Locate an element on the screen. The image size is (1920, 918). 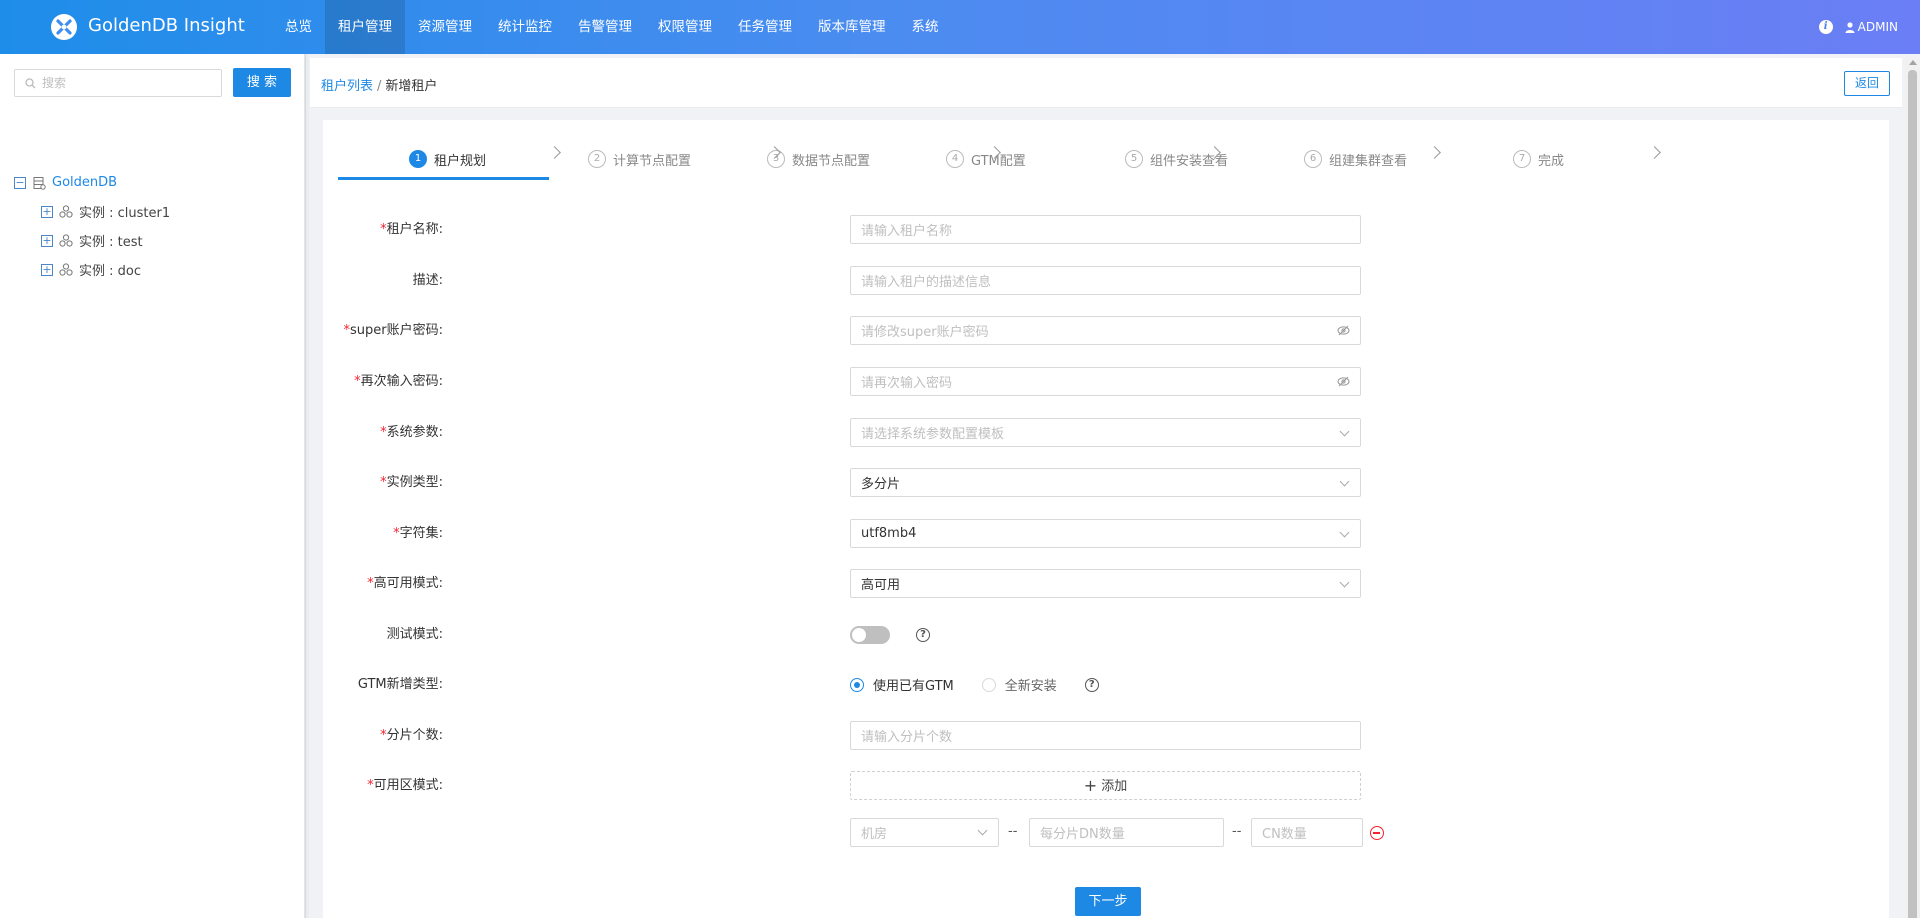
shard-count-input: 请输入分片个数 is located at coordinates (1105, 735).